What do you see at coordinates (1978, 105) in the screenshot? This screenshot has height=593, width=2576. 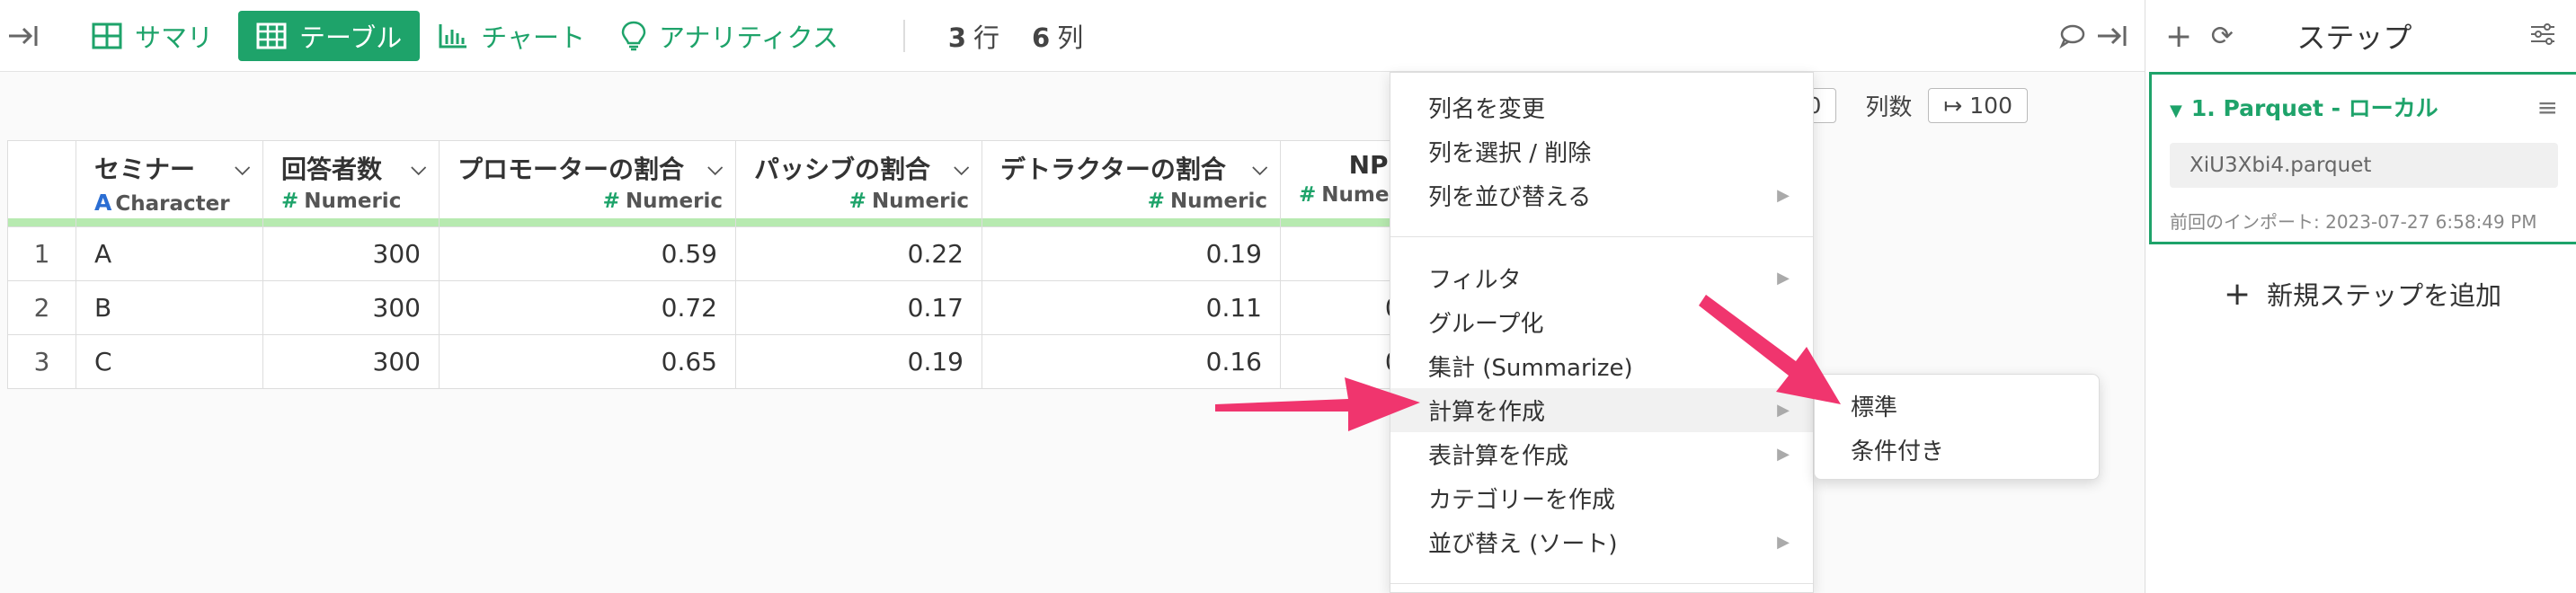 I see `cols-per-page-button: ↦ 100` at bounding box center [1978, 105].